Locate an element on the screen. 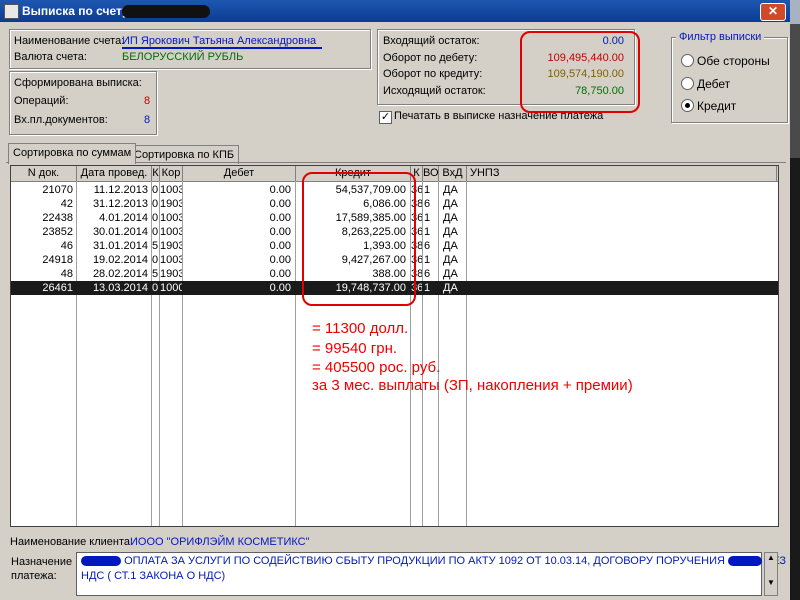 The width and height of the screenshot is (800, 600). filter-both-radio is located at coordinates (687, 60).